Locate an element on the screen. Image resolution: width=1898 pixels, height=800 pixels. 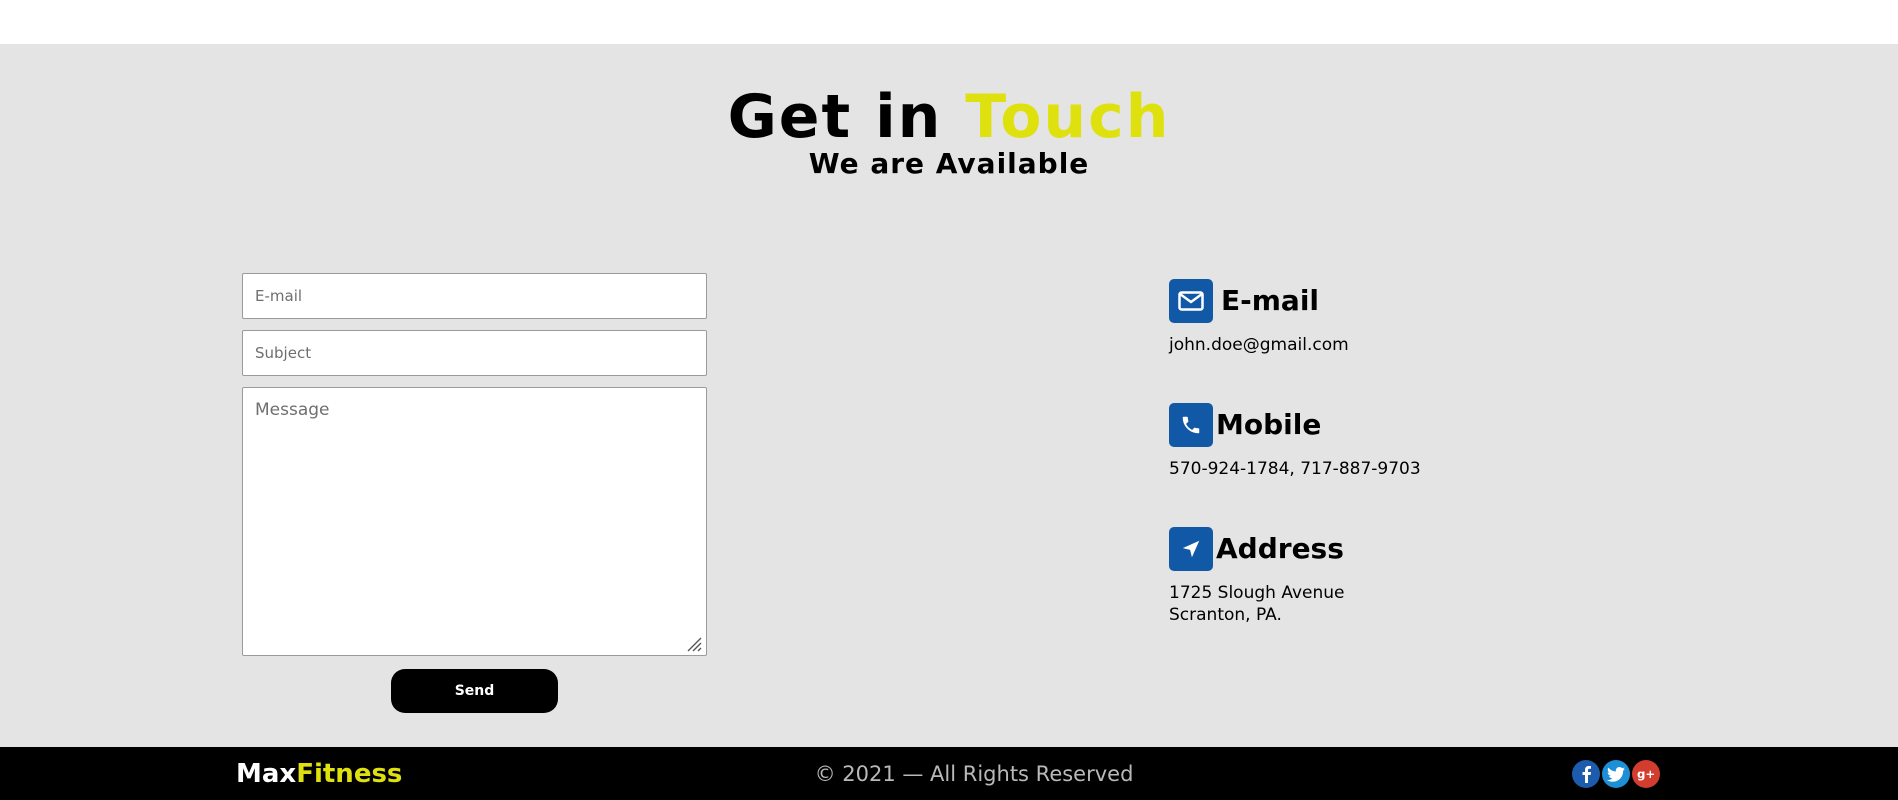
send-button: Send is located at coordinates (474, 691).